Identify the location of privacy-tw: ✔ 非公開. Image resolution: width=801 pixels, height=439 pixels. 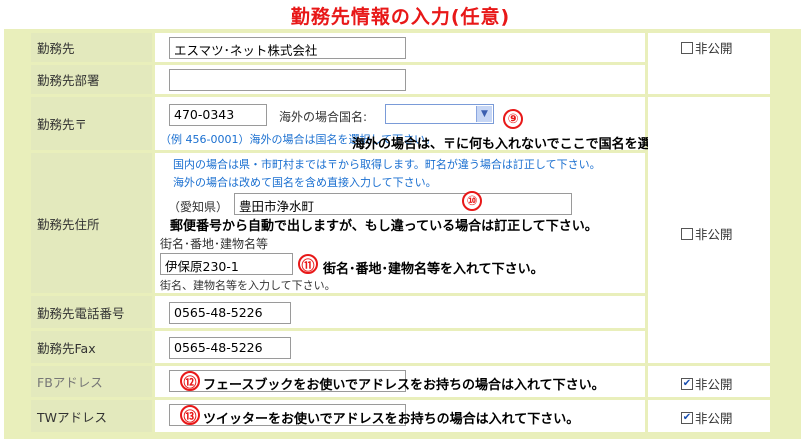
(707, 417).